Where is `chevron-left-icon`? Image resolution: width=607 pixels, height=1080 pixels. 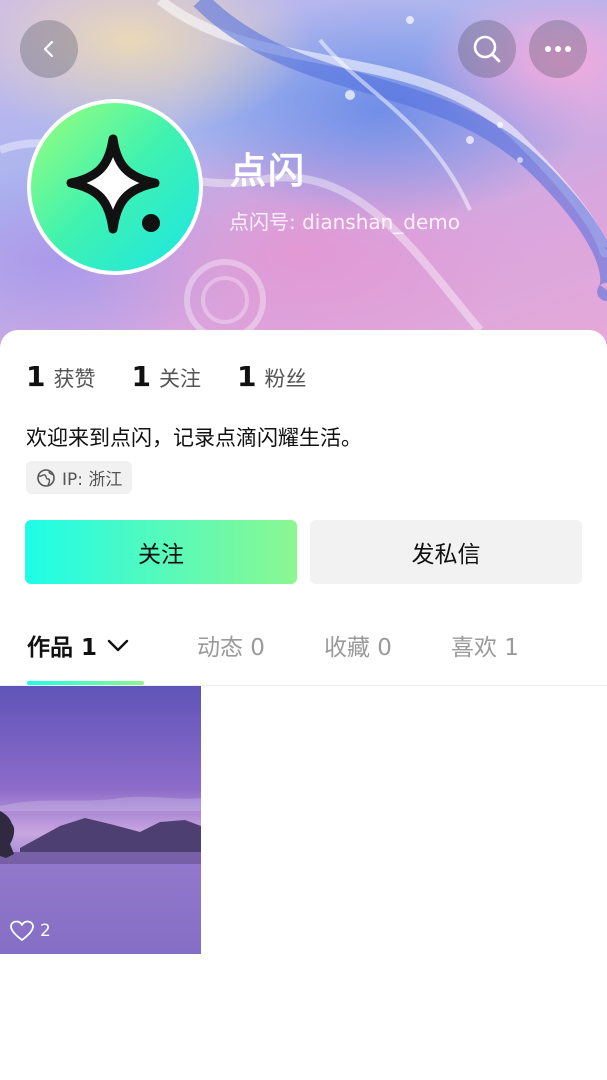
chevron-left-icon is located at coordinates (48, 49).